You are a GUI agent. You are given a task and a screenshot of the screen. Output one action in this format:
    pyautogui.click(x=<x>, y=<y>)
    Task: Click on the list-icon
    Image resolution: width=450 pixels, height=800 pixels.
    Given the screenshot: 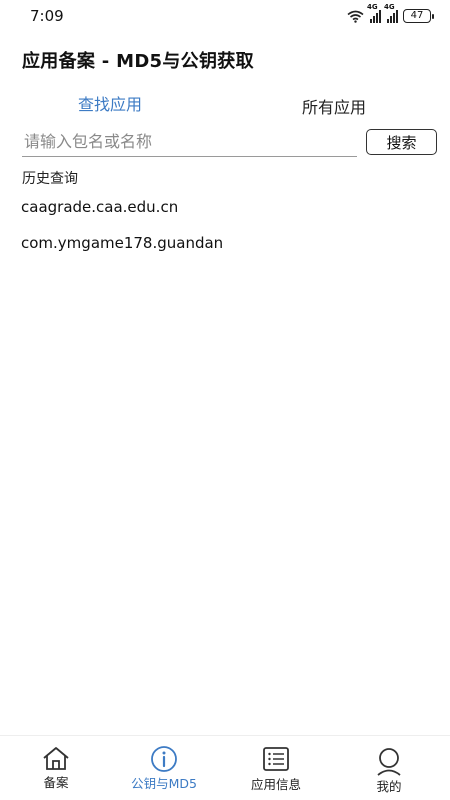 What is the action you would take?
    pyautogui.click(x=276, y=759)
    